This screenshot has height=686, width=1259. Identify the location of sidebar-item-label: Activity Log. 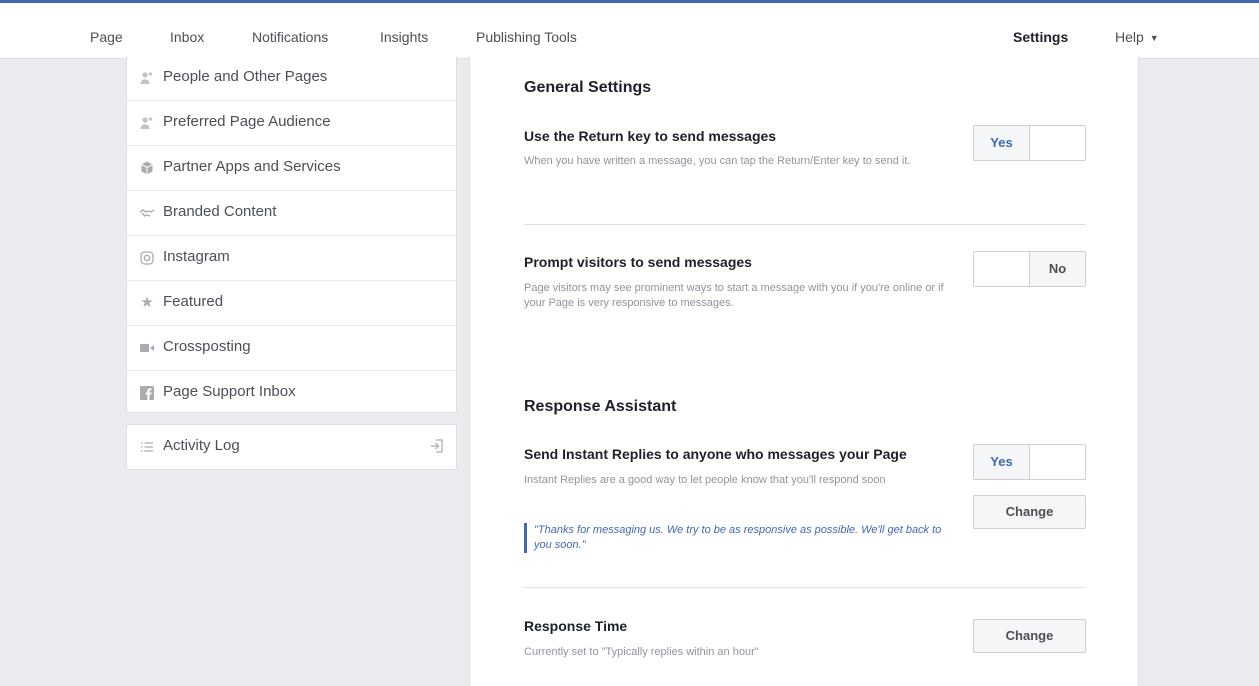
(201, 445).